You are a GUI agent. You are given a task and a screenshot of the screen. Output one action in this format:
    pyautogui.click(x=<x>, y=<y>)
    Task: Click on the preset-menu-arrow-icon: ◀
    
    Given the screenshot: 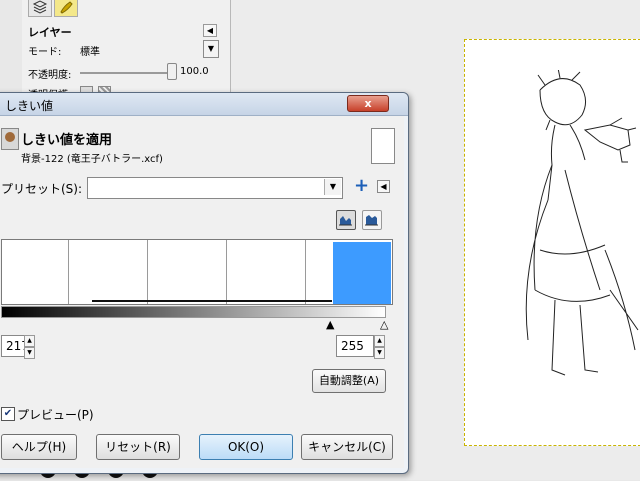 What is the action you would take?
    pyautogui.click(x=383, y=186)
    